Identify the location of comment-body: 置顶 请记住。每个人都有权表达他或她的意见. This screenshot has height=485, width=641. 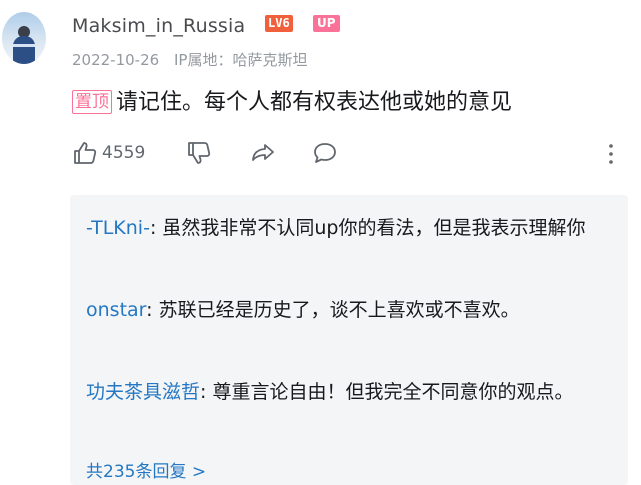
(292, 103).